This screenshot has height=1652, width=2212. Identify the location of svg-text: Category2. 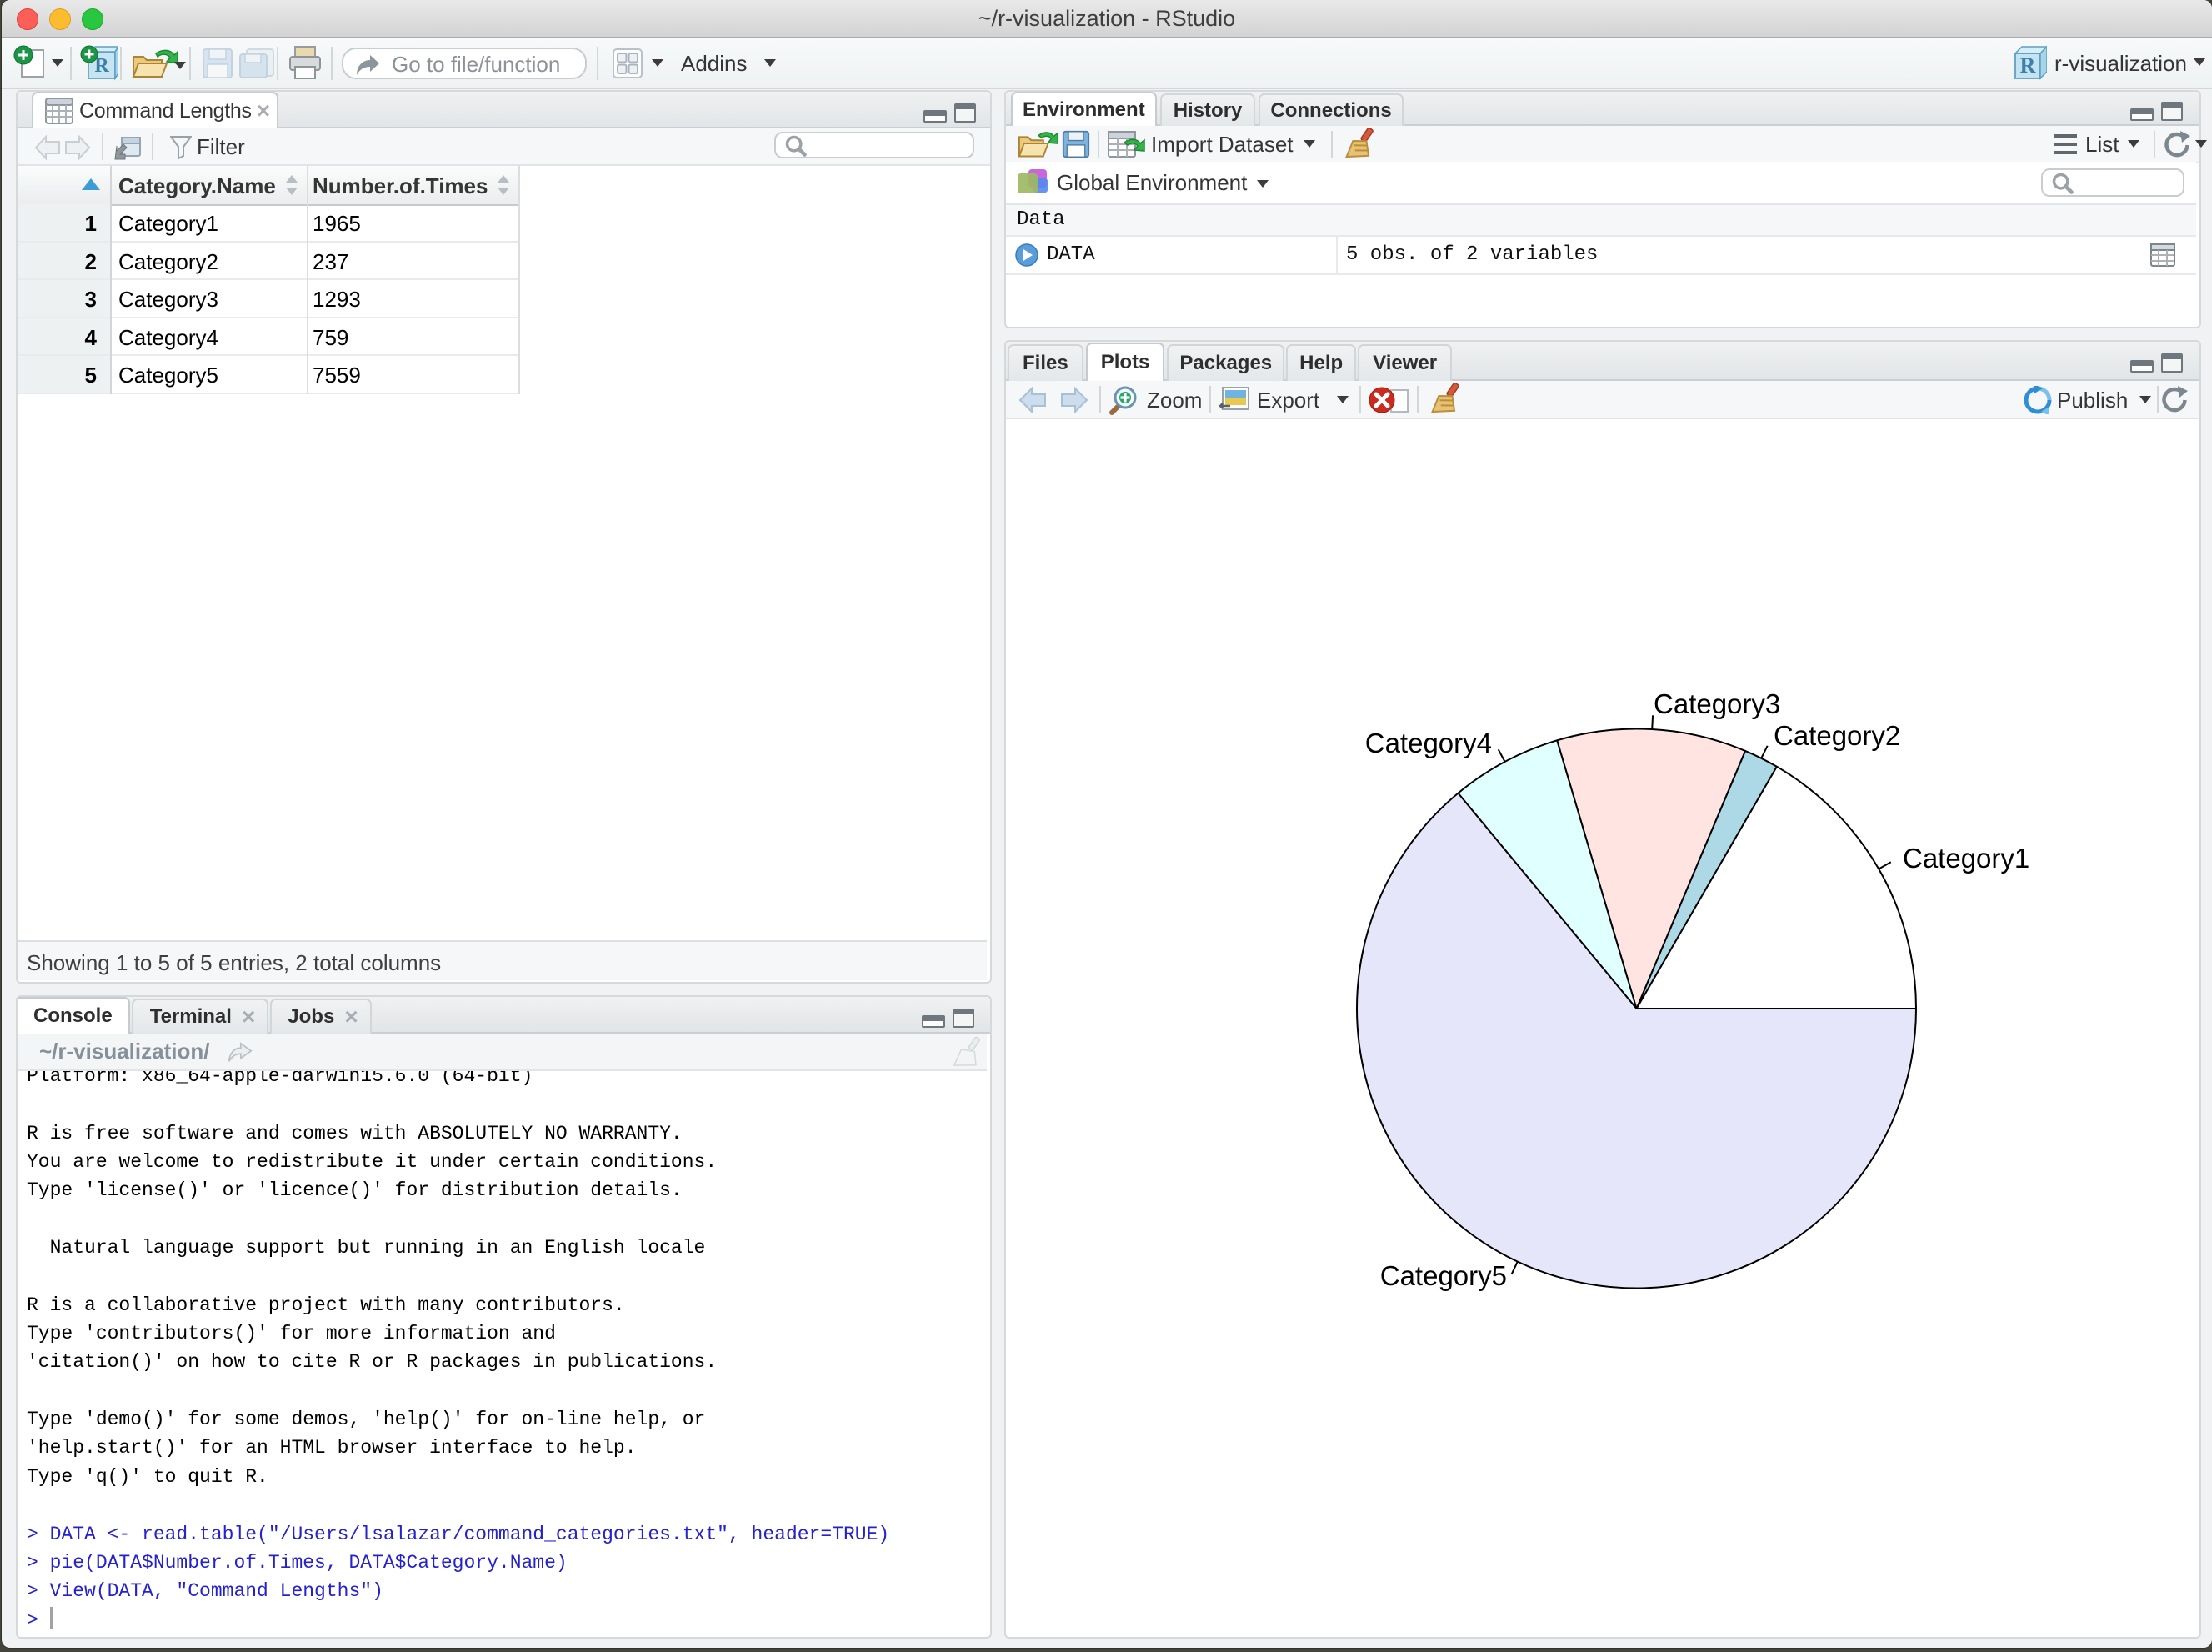
(1837, 735).